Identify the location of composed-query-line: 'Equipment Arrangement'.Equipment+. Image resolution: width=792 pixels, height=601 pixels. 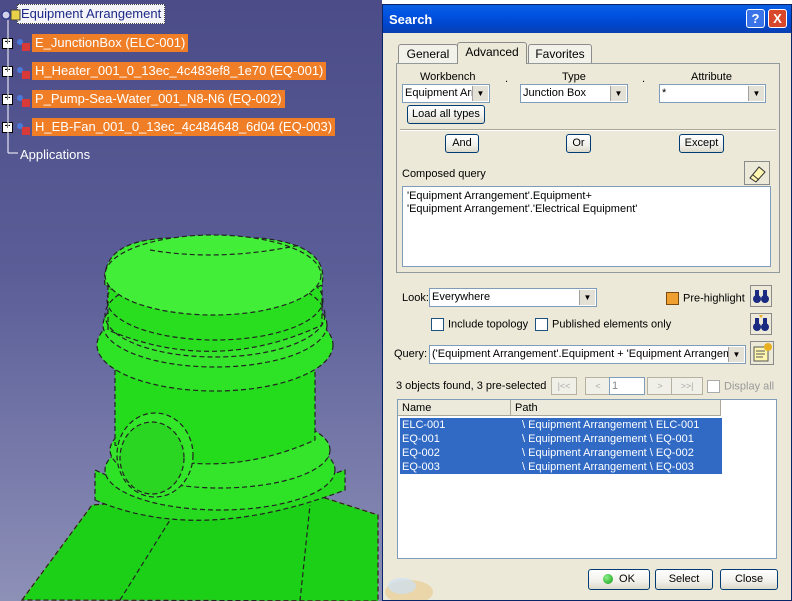
(499, 196).